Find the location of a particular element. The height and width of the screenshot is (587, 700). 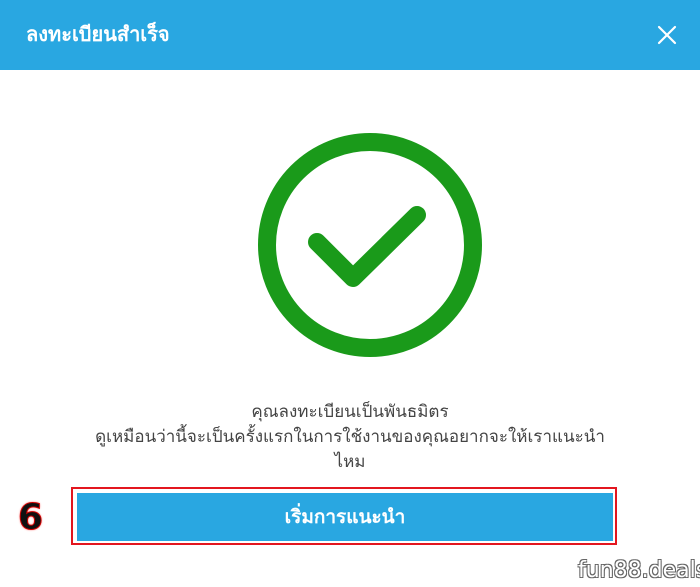

close-icon is located at coordinates (667, 35).